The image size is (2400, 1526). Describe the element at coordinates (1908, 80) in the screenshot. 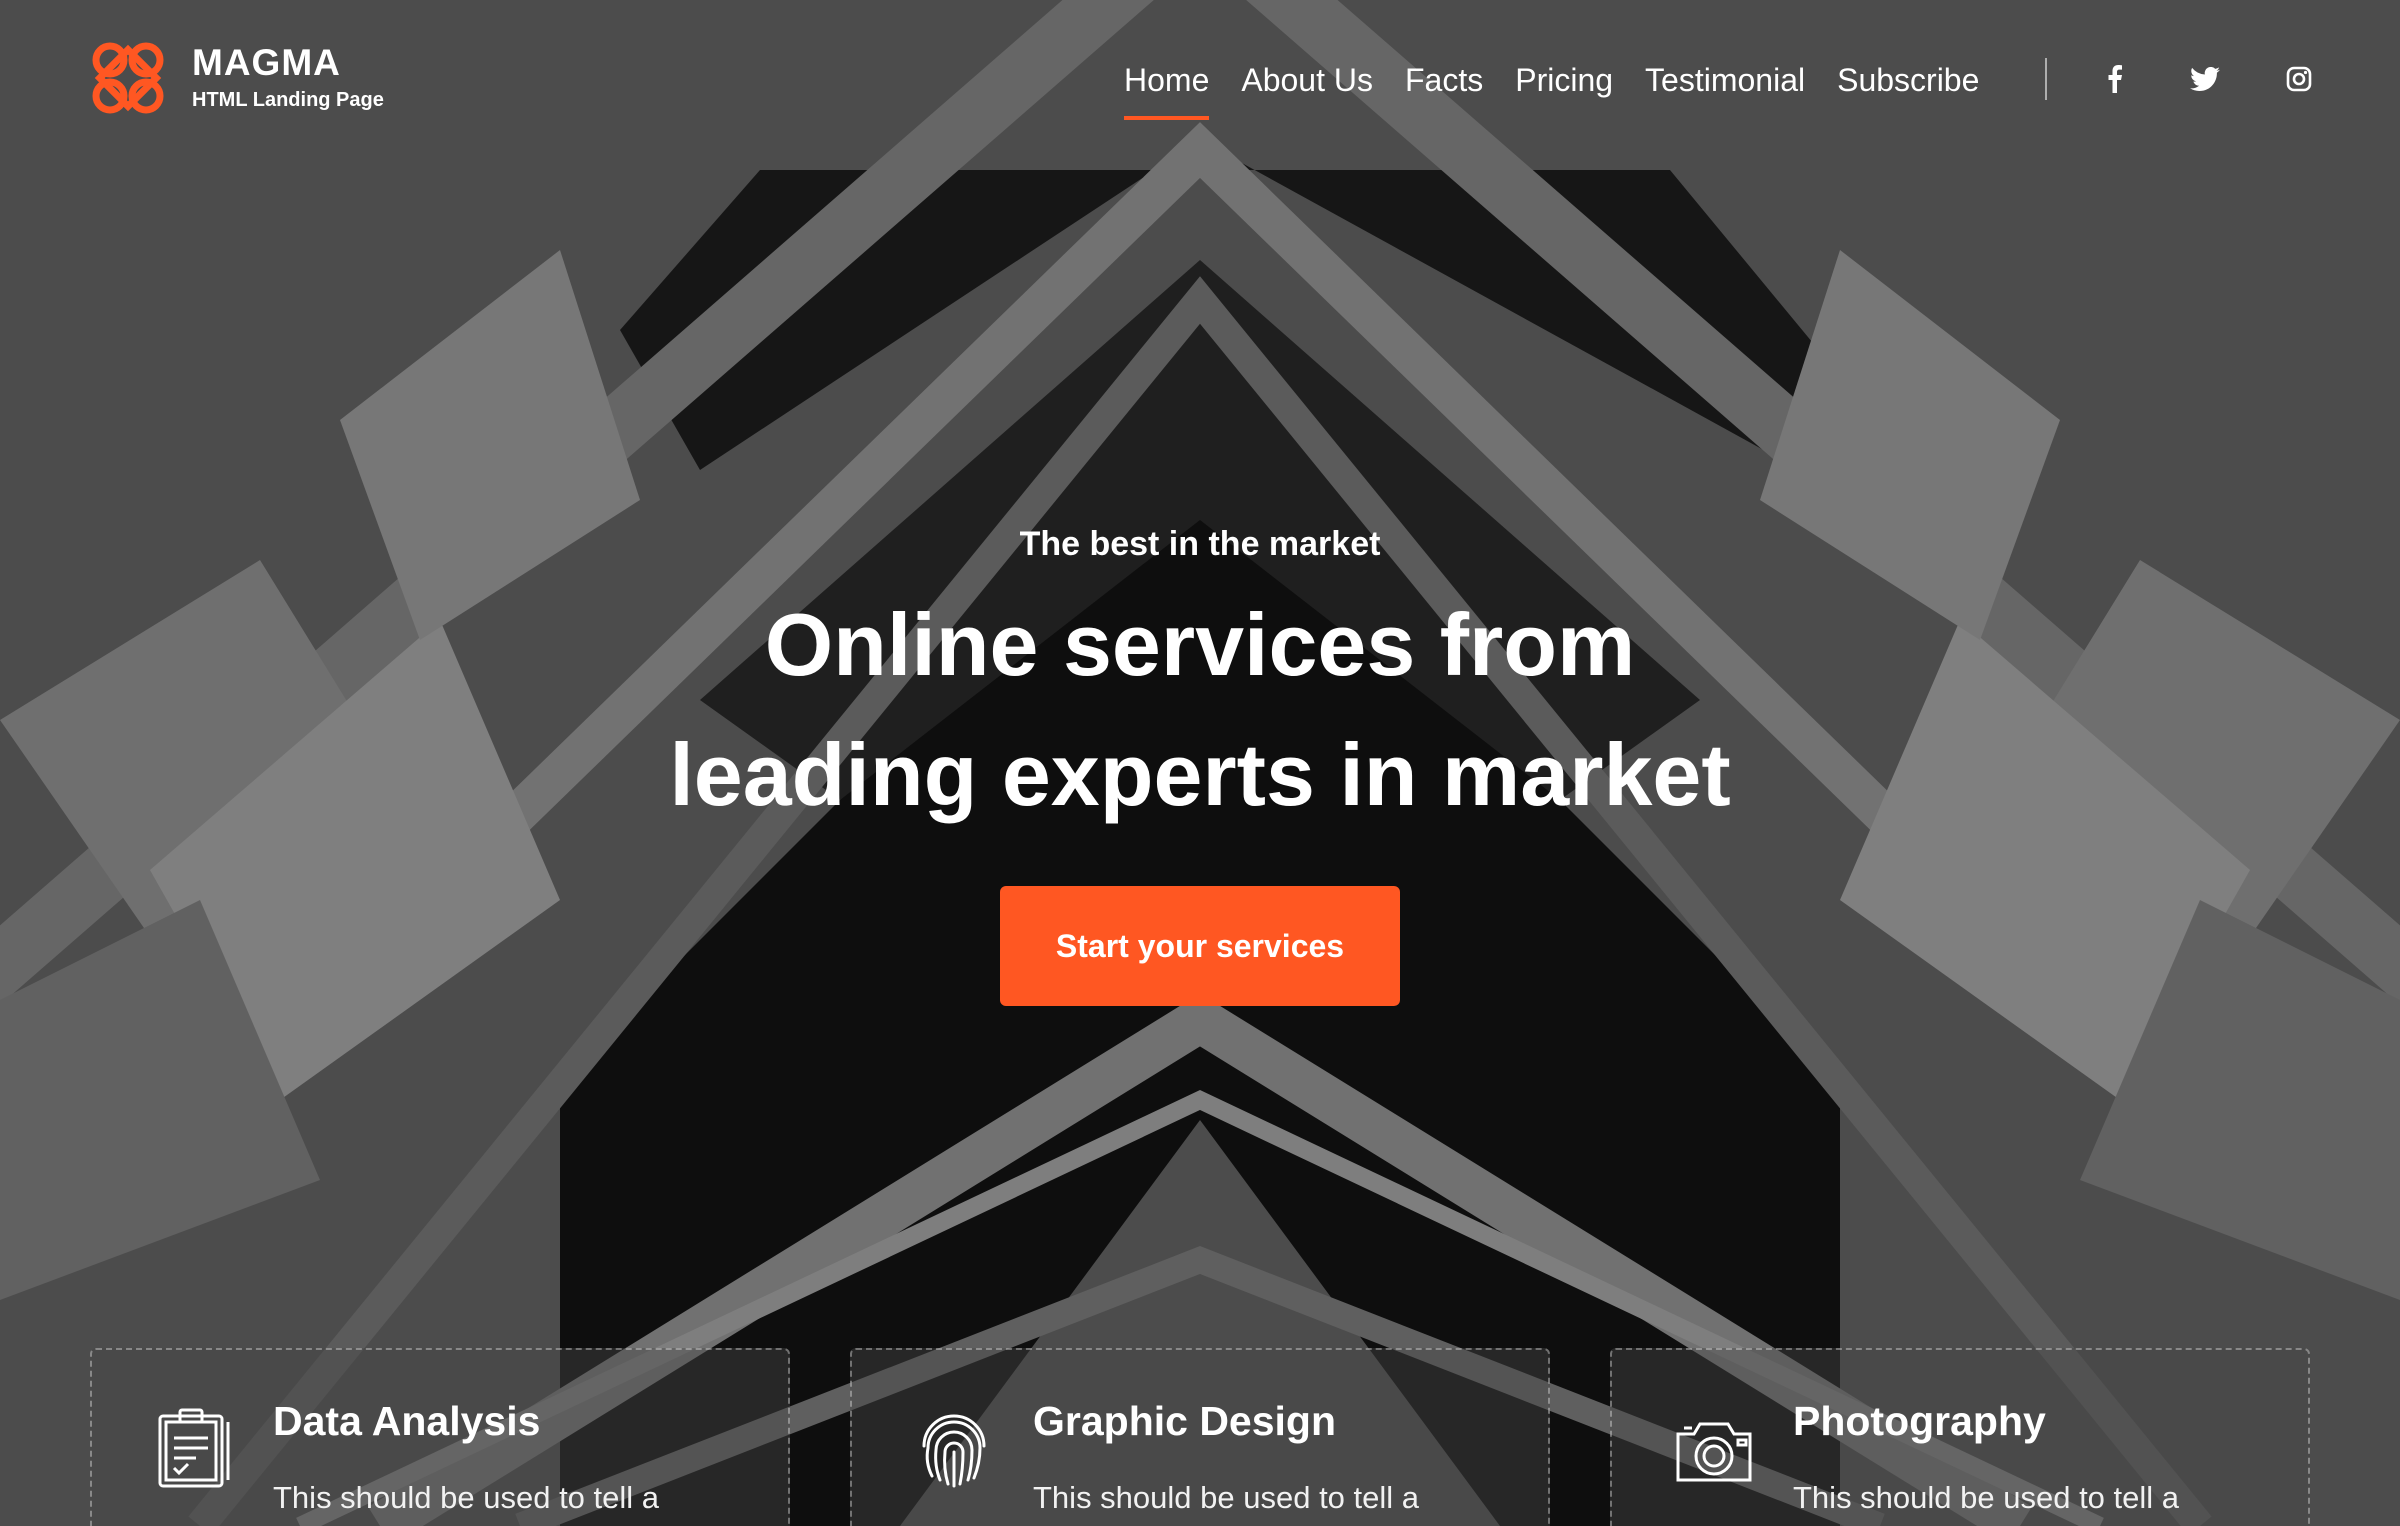

I see `nav-item-subscribe: Subscribe` at that location.